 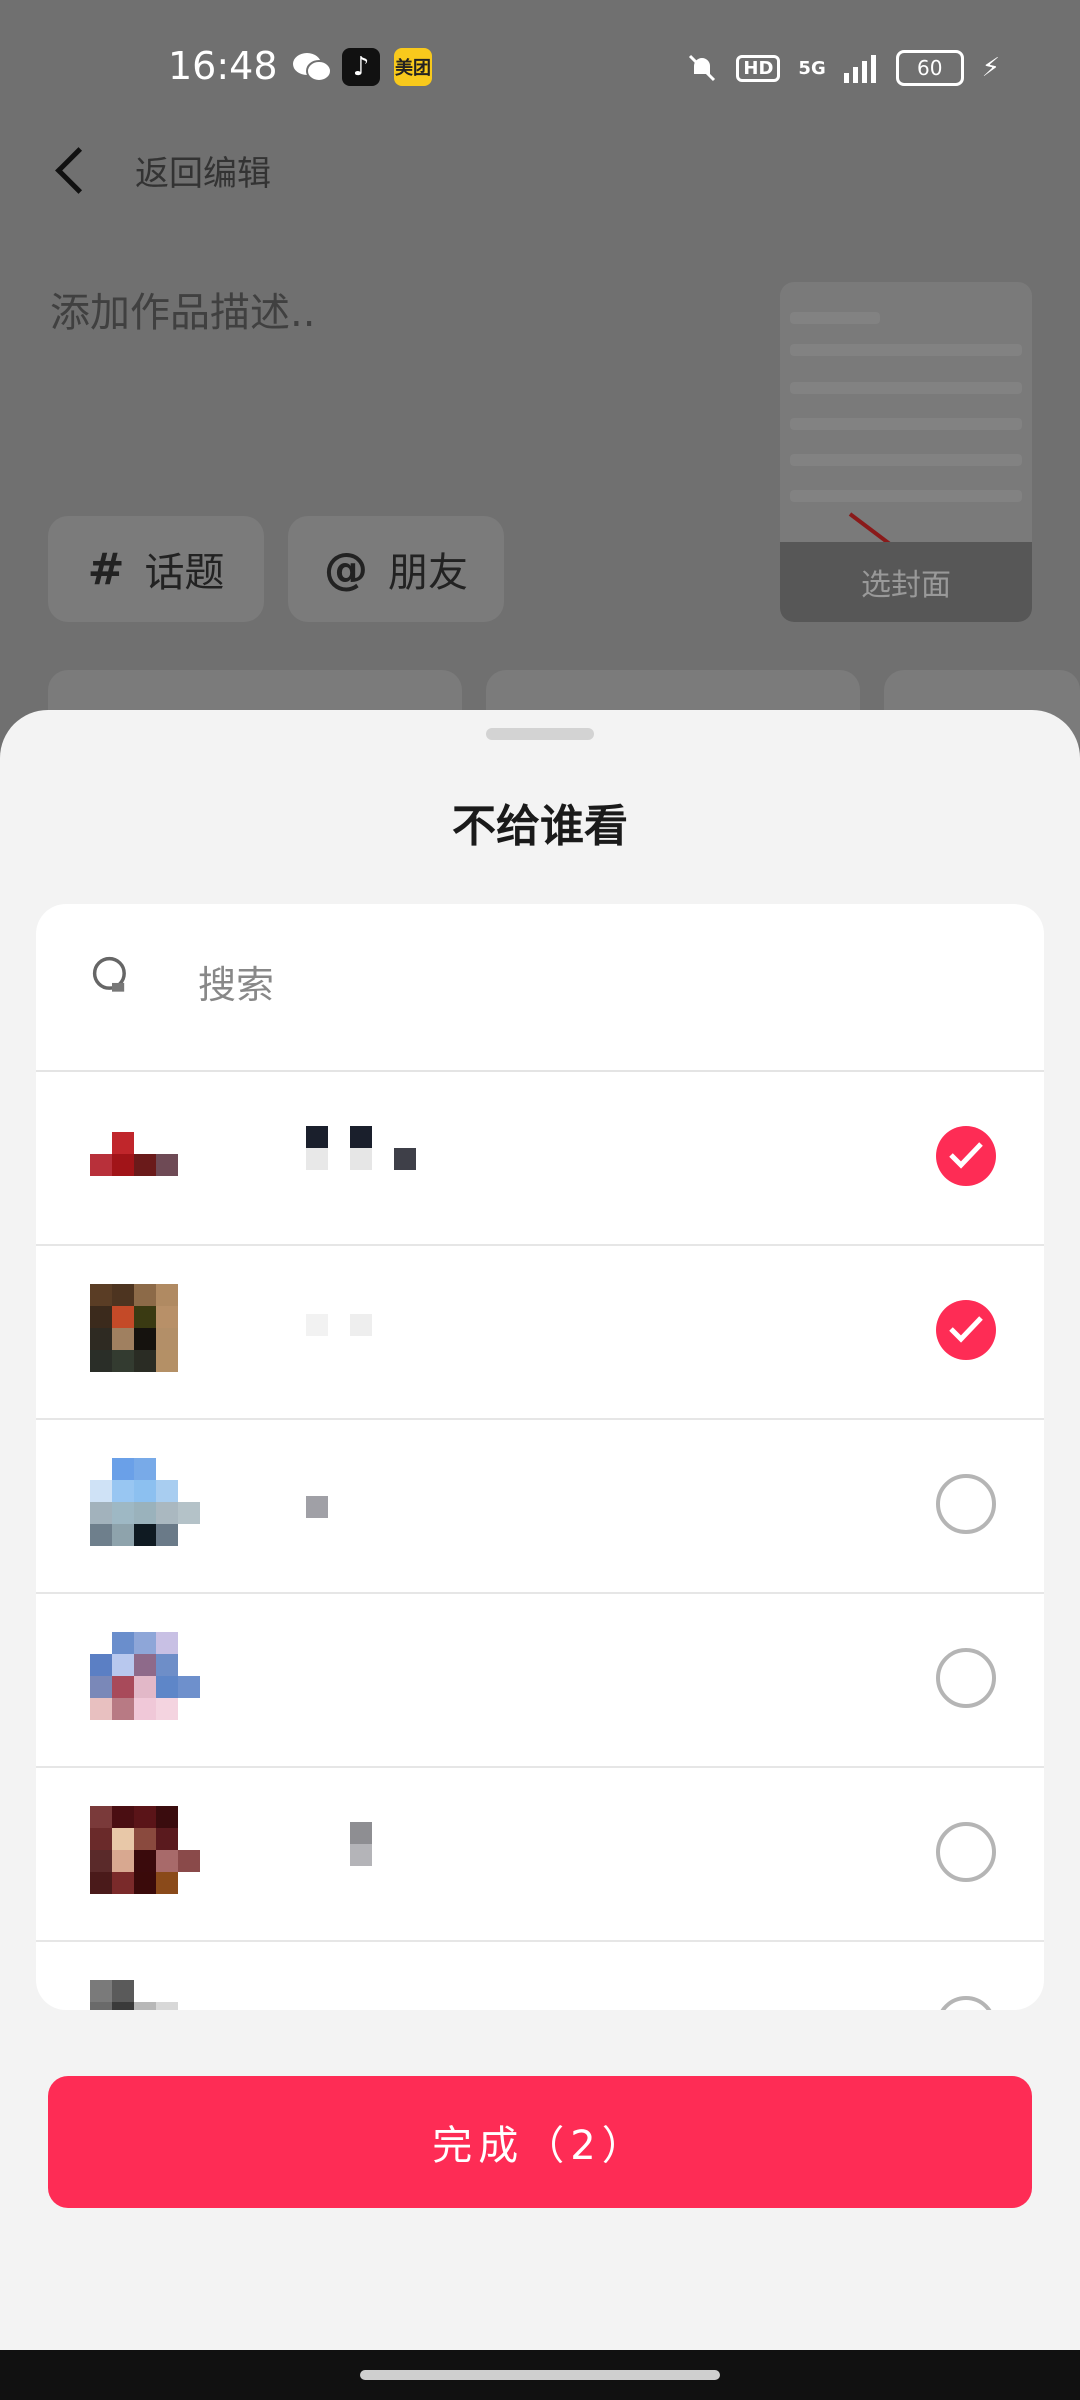 What do you see at coordinates (346, 569) in the screenshot?
I see `at-icon: @` at bounding box center [346, 569].